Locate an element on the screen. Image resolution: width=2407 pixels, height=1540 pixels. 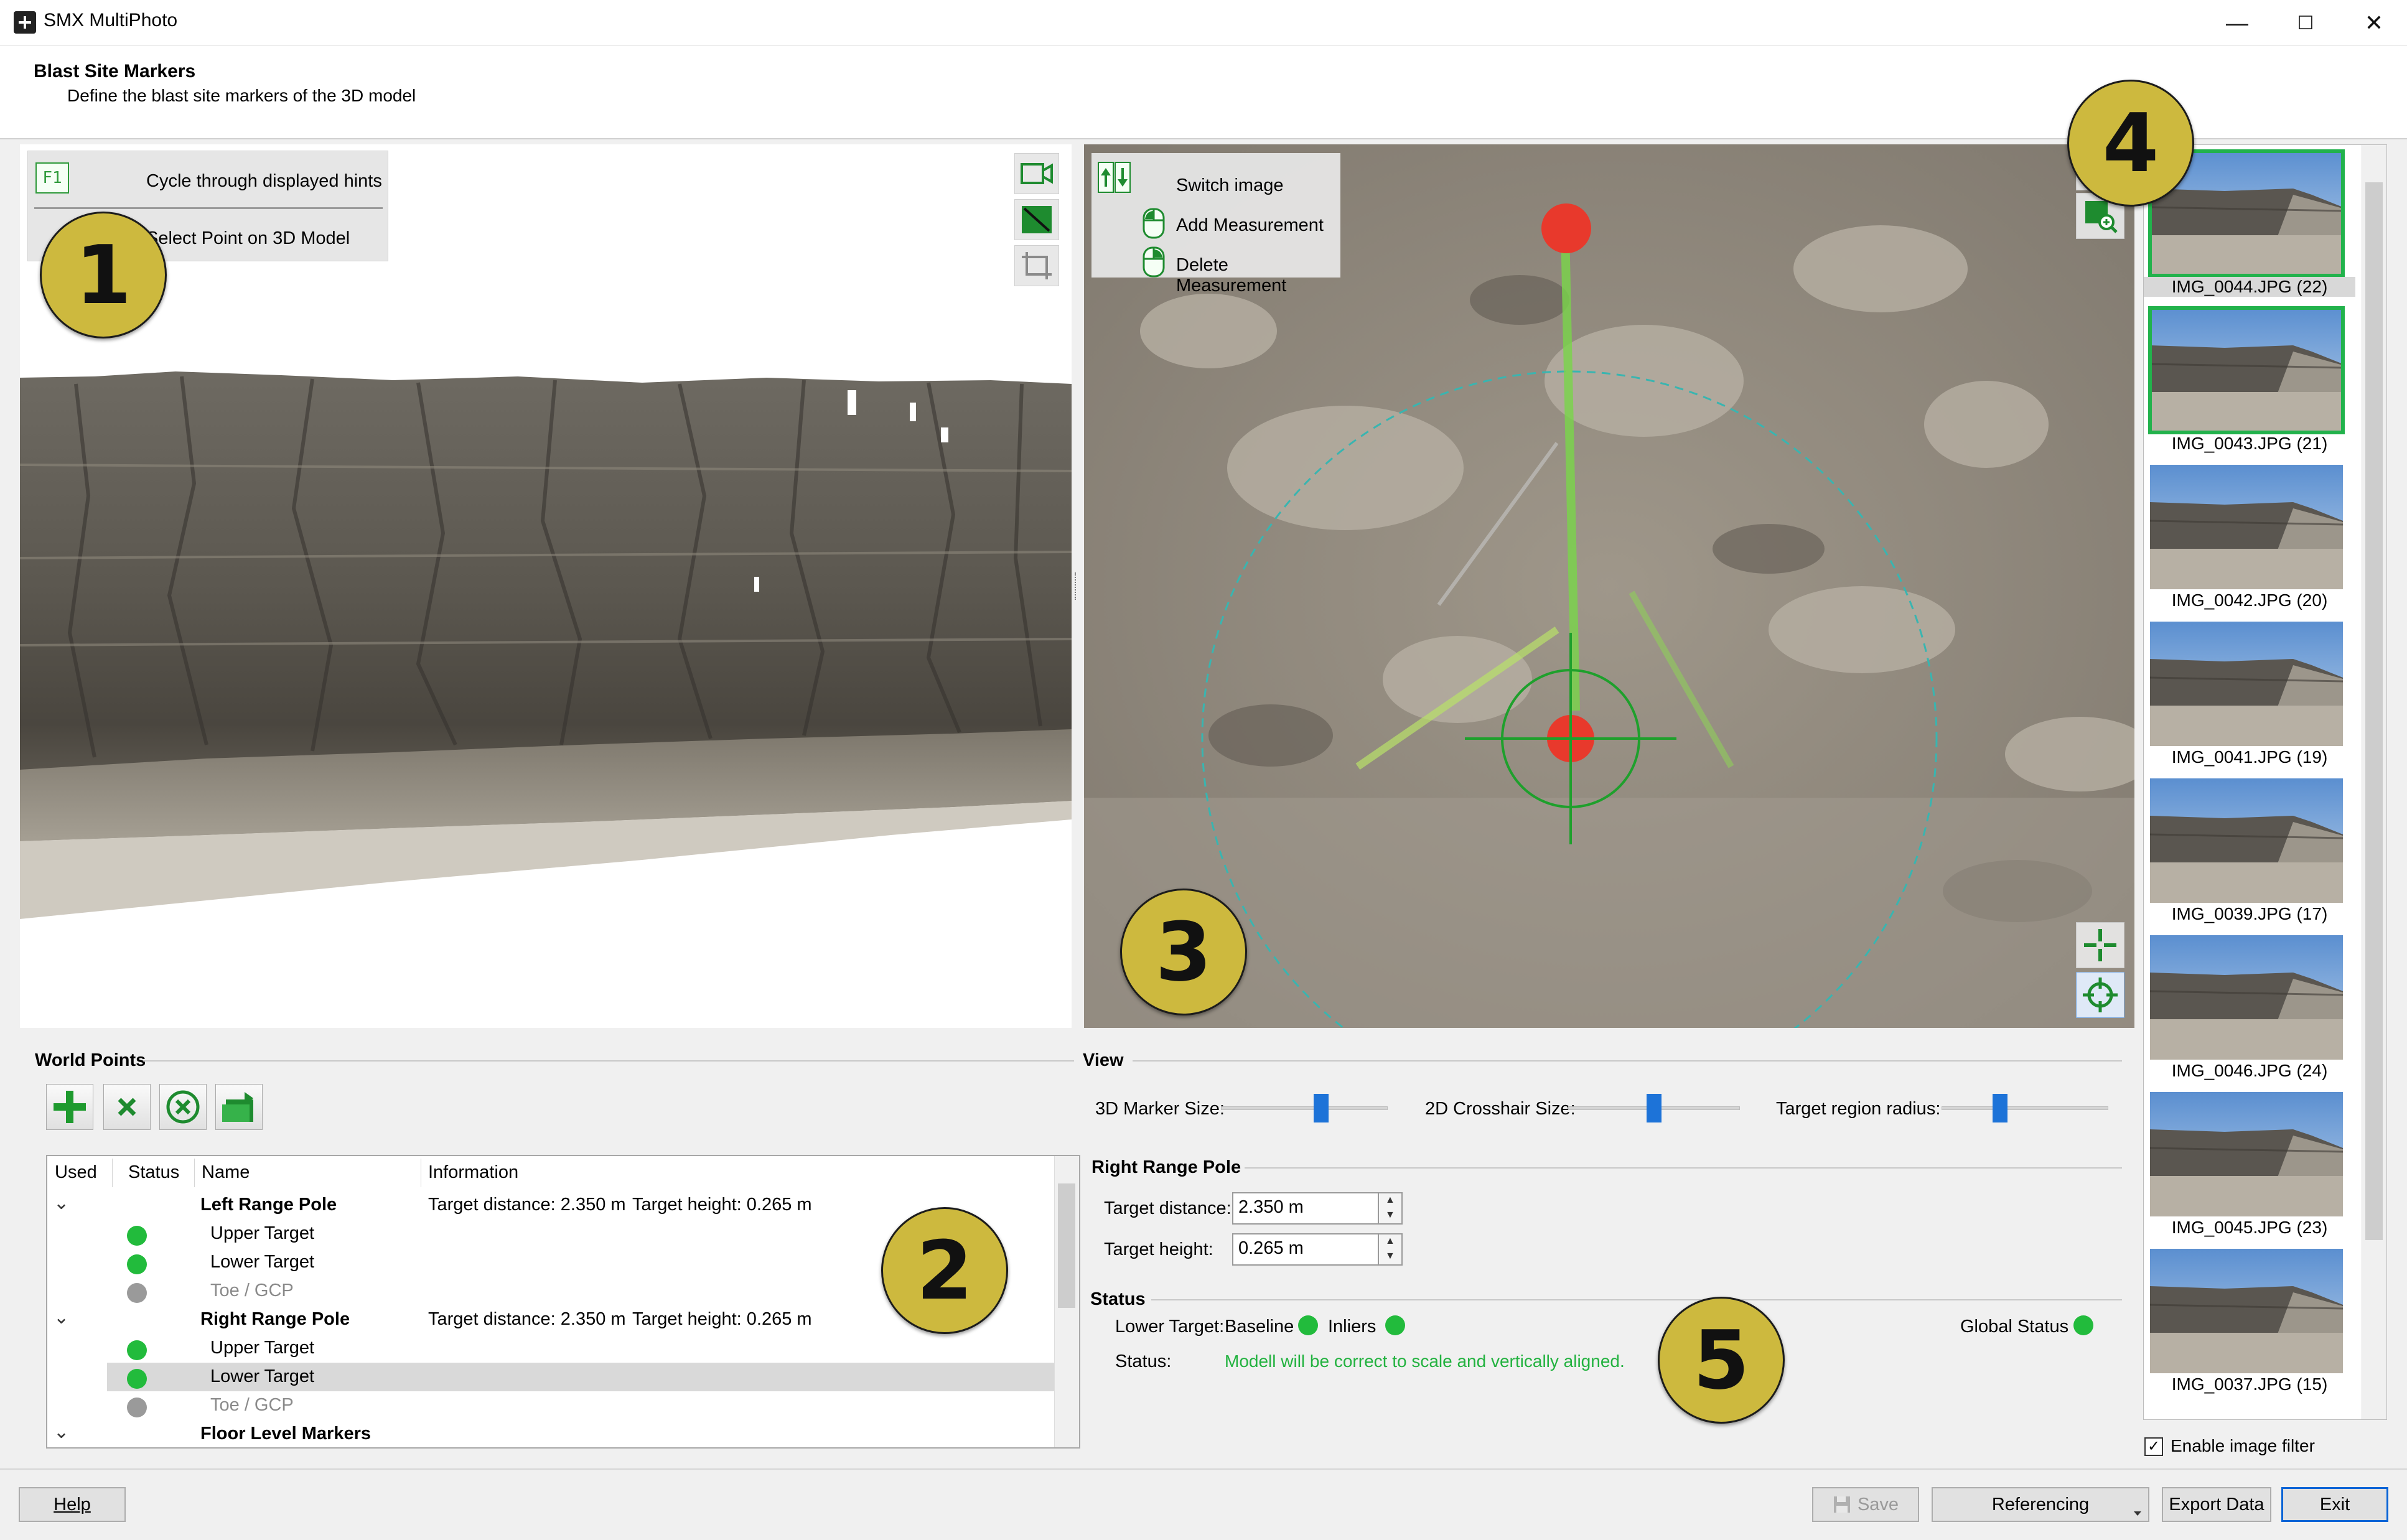
minimize-button: — is located at coordinates (2237, 23).